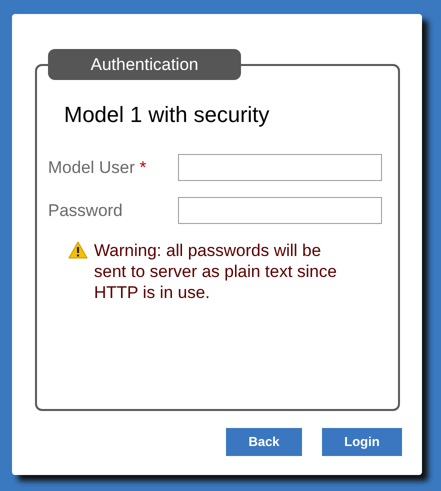 This screenshot has width=441, height=491. What do you see at coordinates (78, 250) in the screenshot?
I see `warning-icon` at bounding box center [78, 250].